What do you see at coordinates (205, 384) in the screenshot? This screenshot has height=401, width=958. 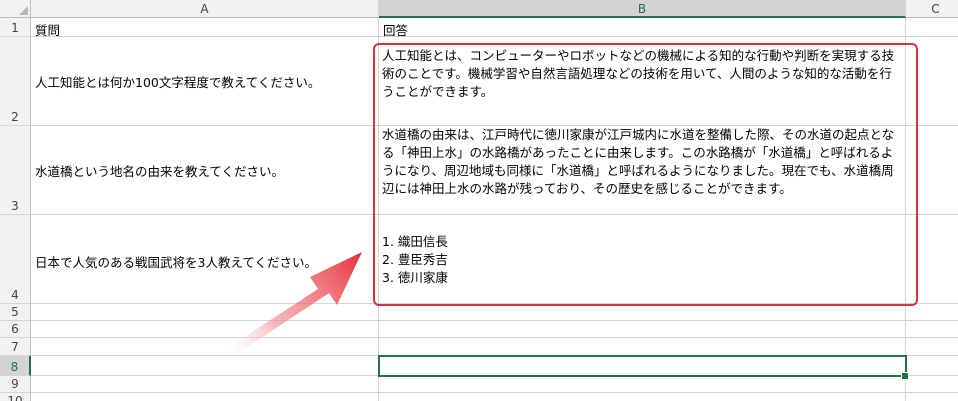 I see `cell-a9` at bounding box center [205, 384].